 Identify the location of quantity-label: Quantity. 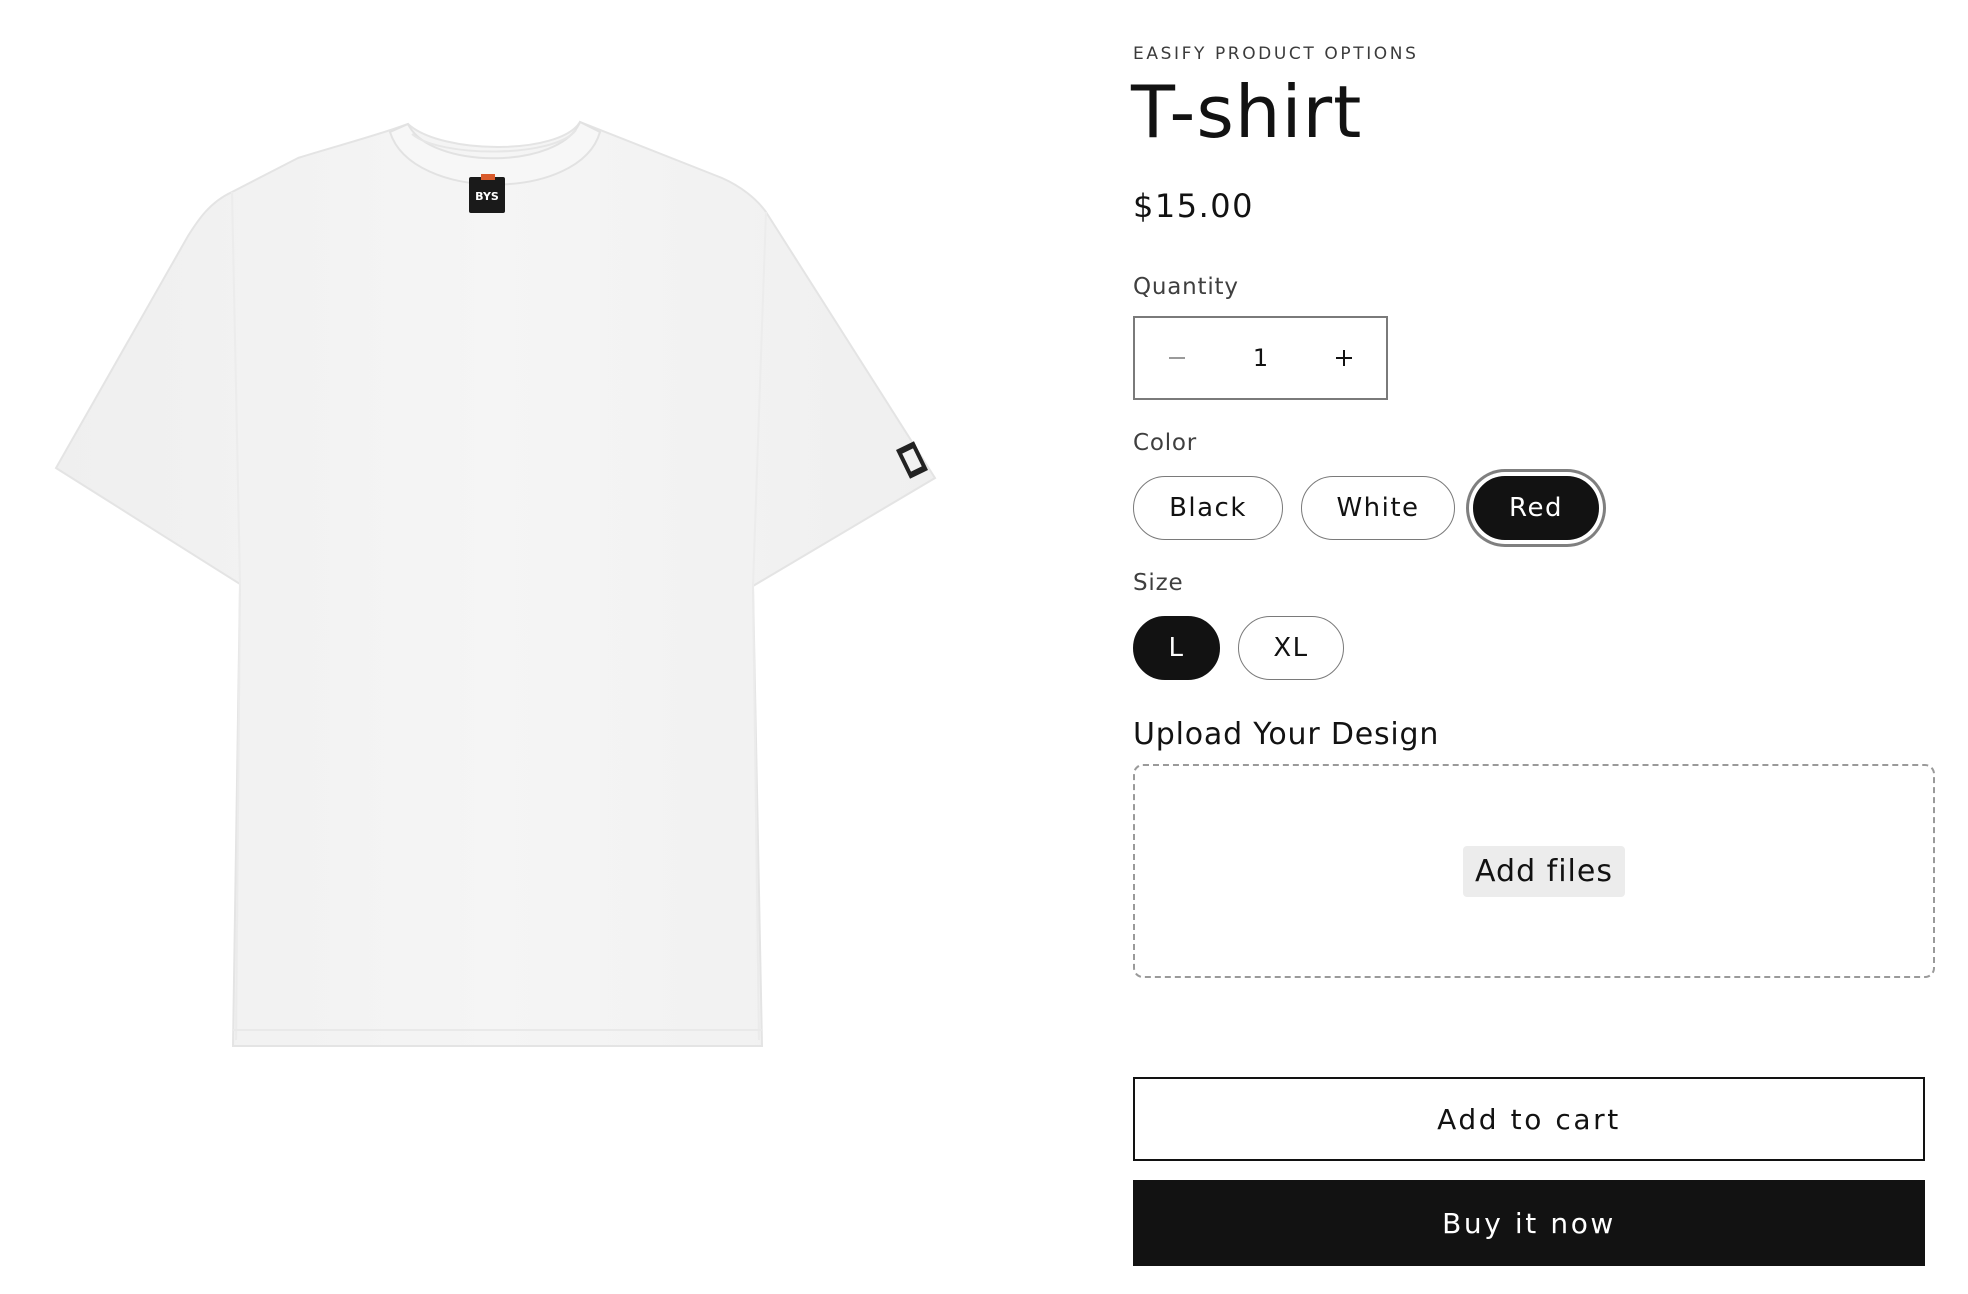
(1186, 287).